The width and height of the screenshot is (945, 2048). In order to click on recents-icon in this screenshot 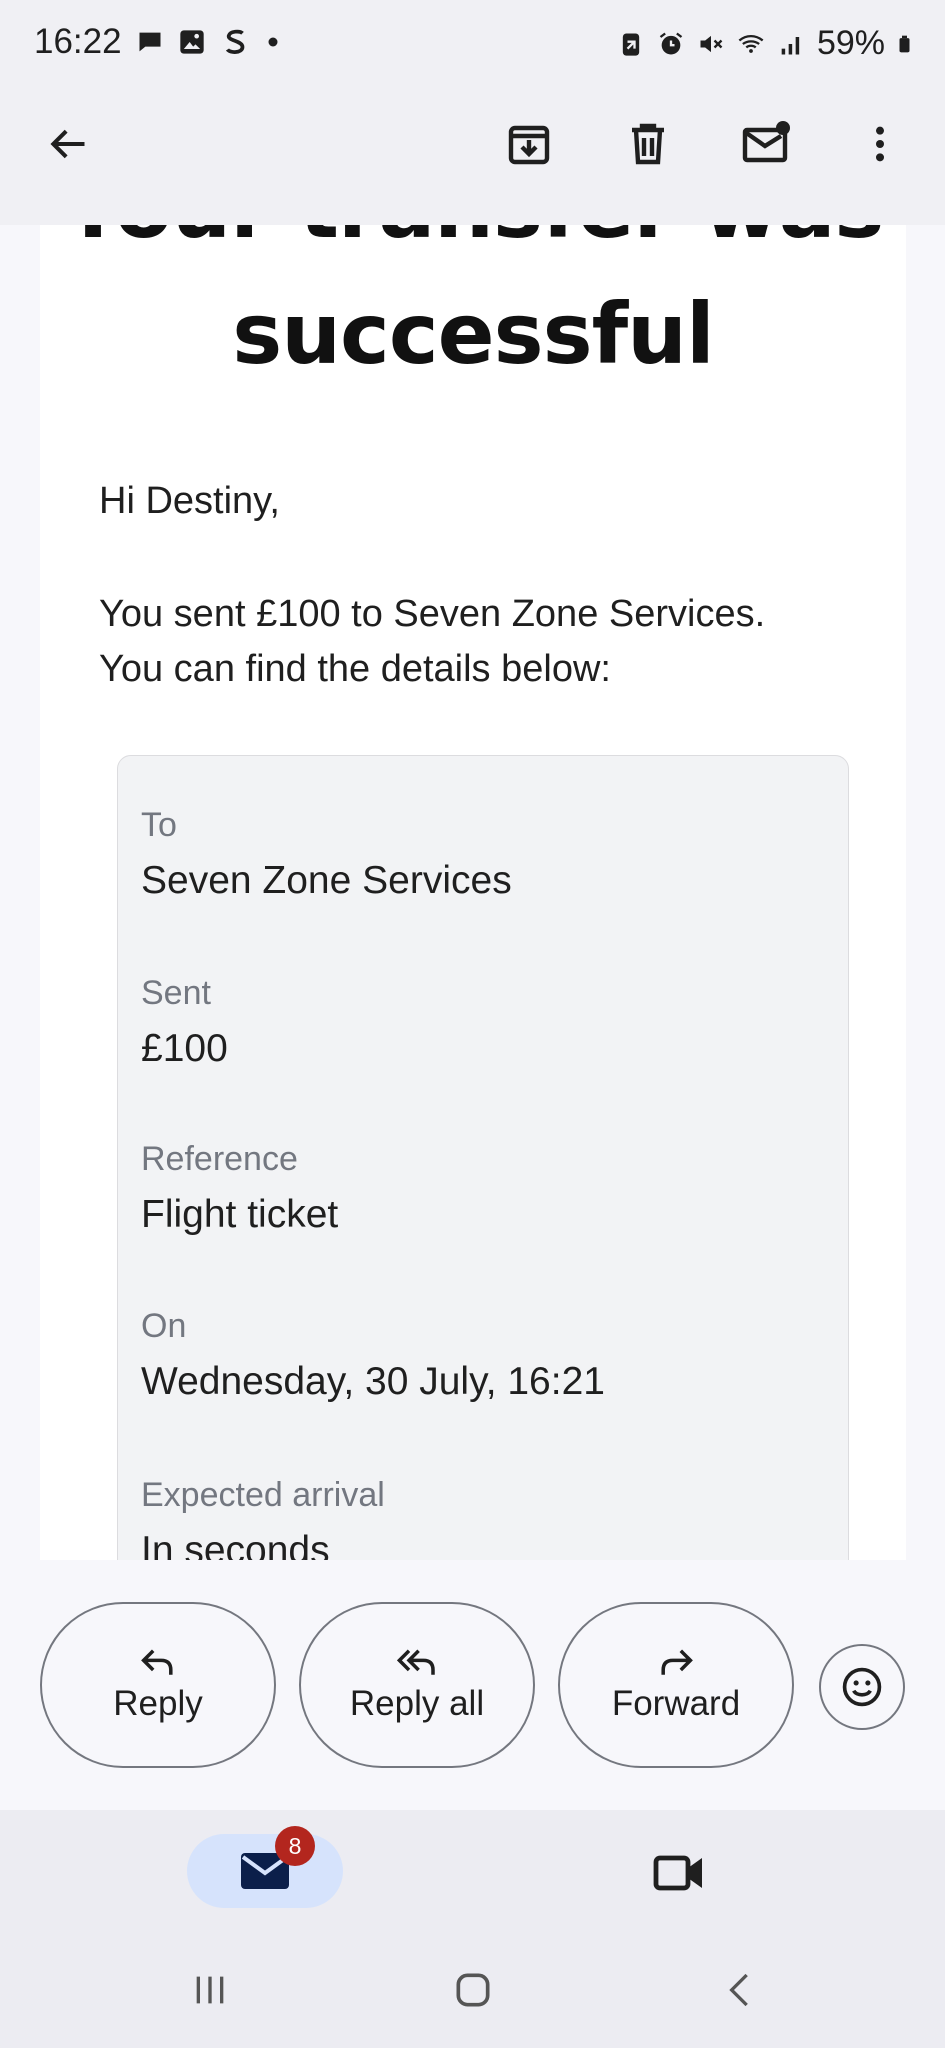, I will do `click(210, 1990)`.